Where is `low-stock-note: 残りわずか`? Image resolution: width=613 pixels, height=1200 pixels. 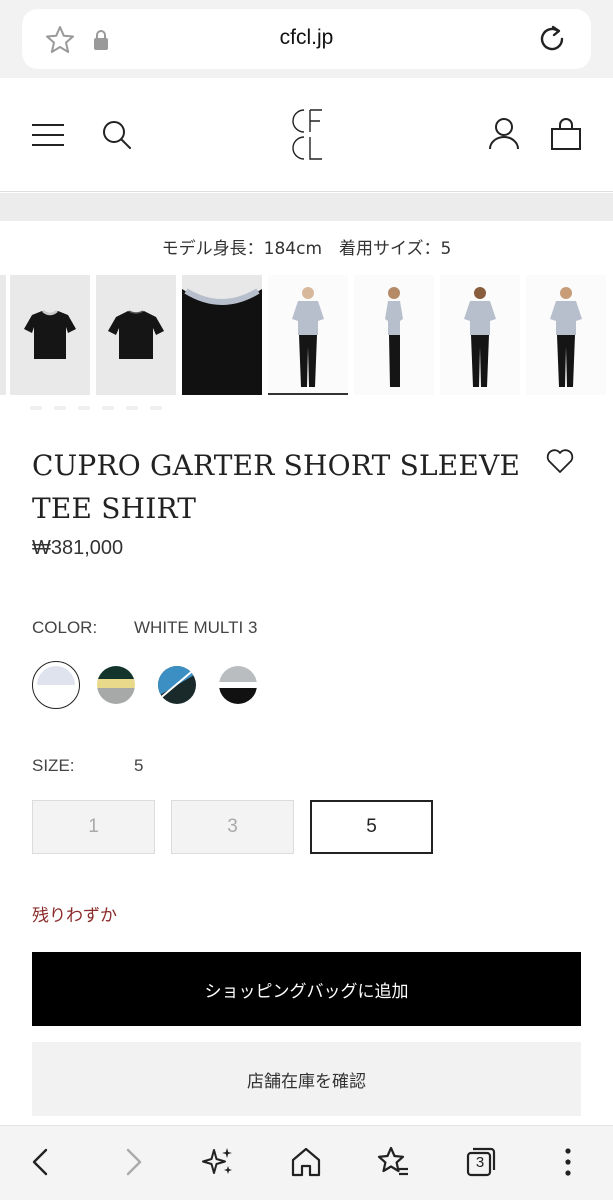 low-stock-note: 残りわずか is located at coordinates (74, 916).